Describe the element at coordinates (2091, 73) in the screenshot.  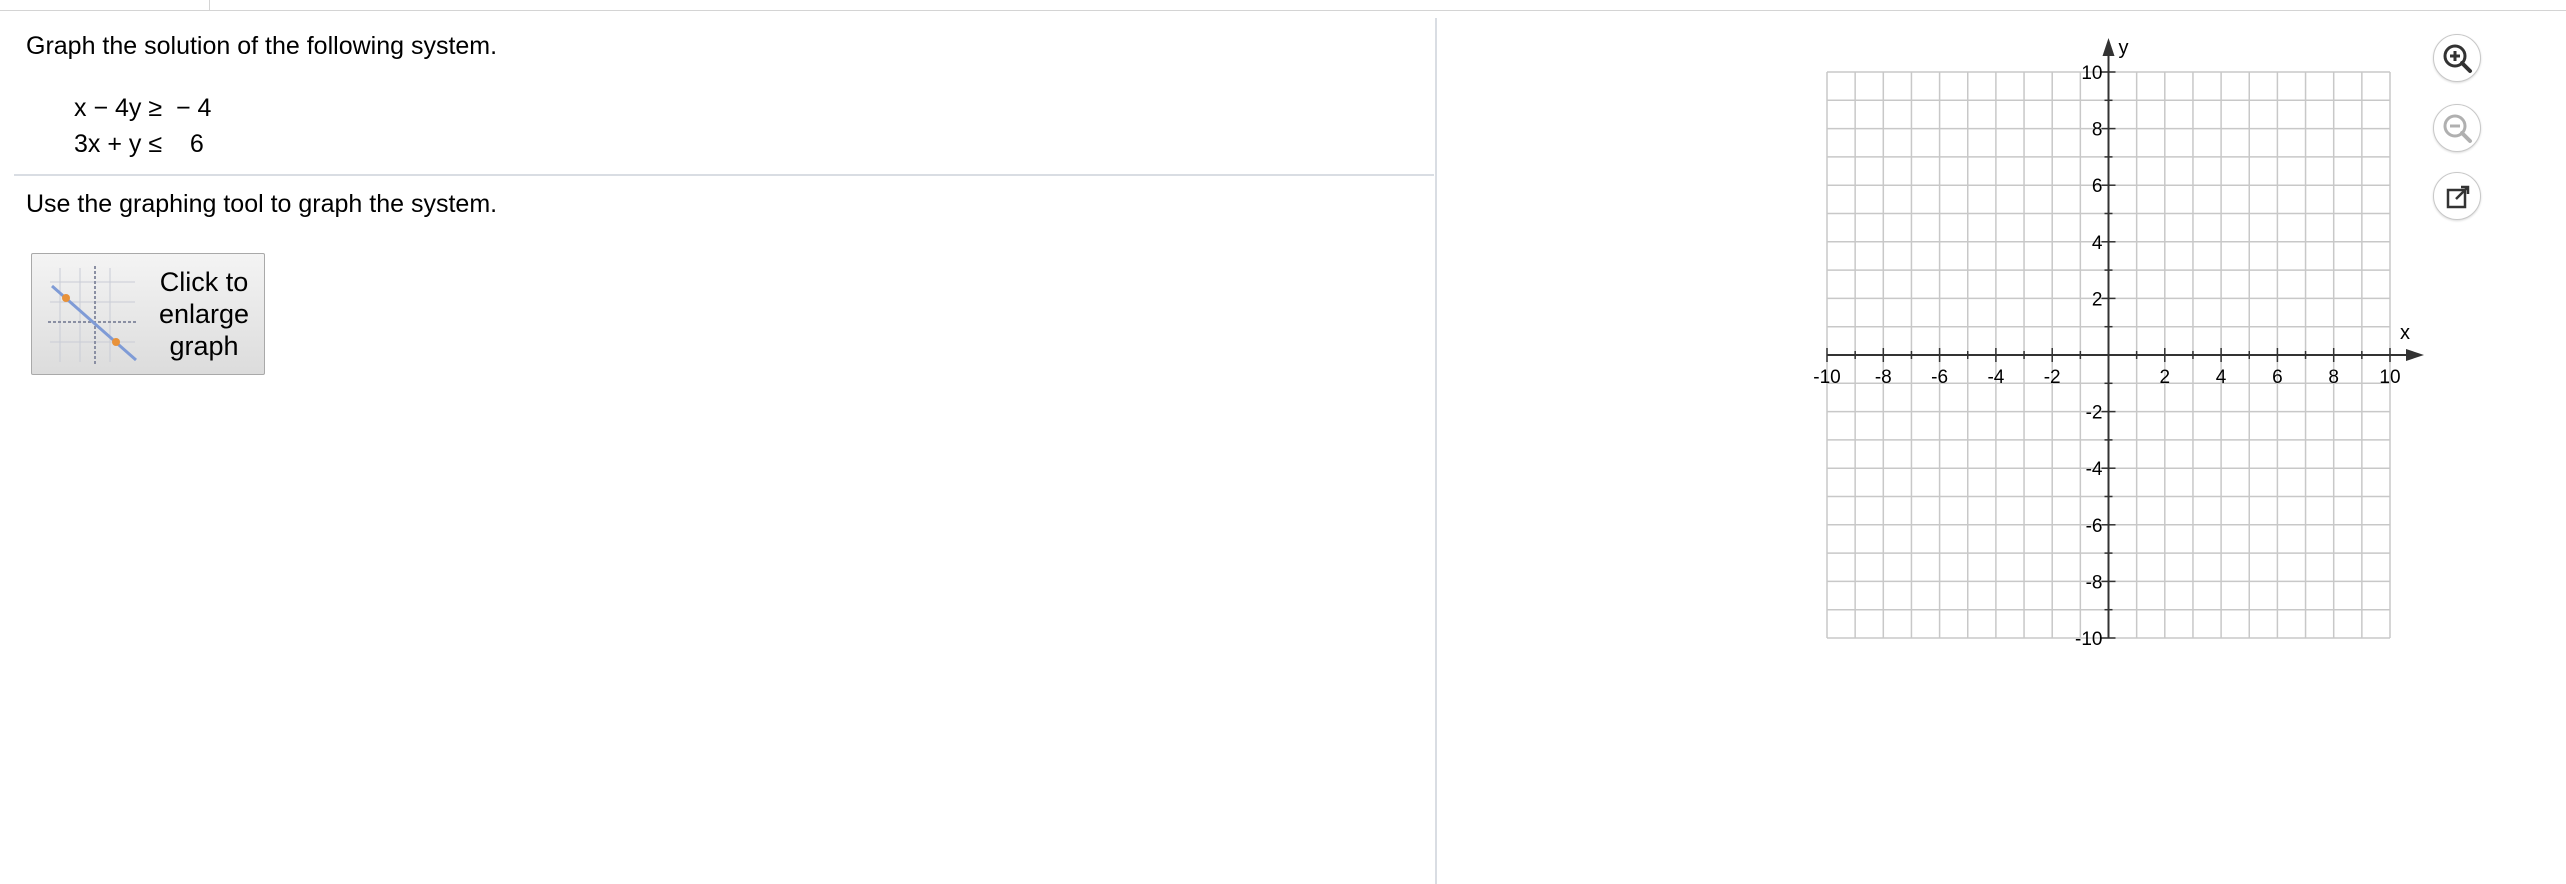
I see `y-tick-label: 10` at that location.